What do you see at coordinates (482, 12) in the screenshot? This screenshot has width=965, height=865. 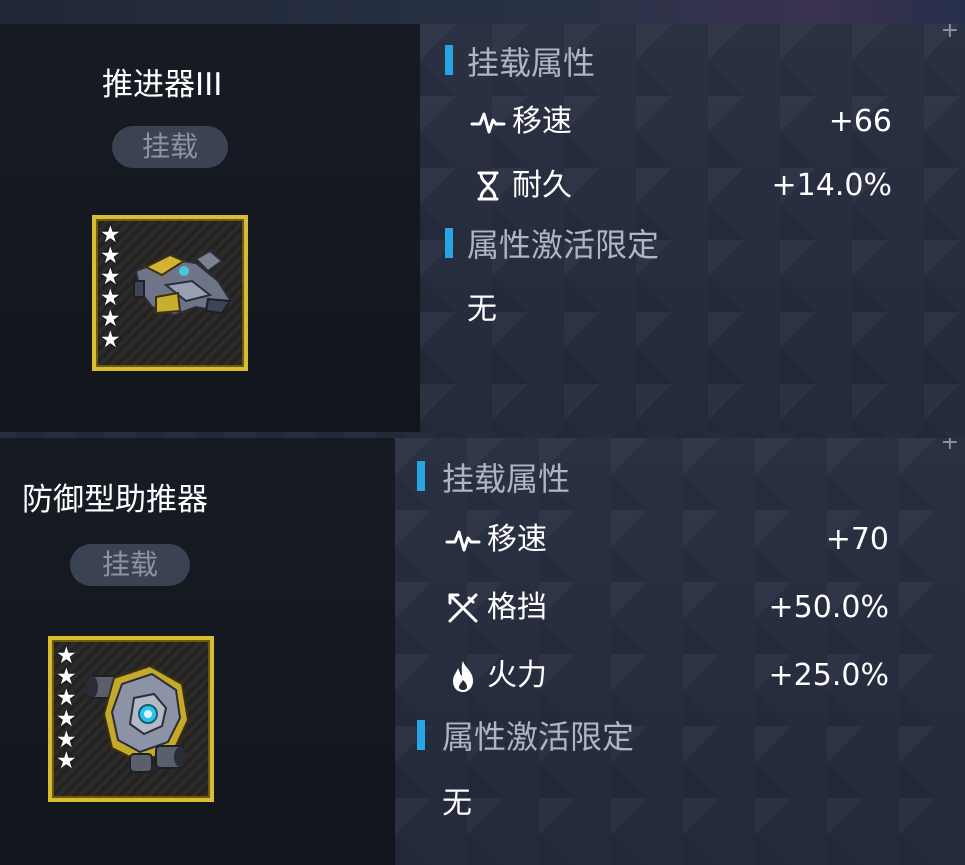 I see `top-background-strip` at bounding box center [482, 12].